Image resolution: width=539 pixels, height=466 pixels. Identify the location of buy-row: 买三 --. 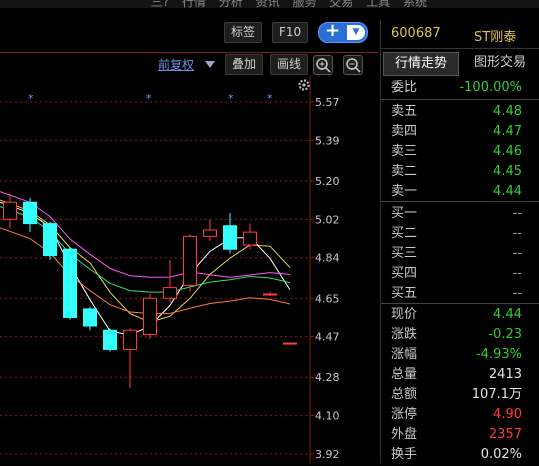
(460, 254).